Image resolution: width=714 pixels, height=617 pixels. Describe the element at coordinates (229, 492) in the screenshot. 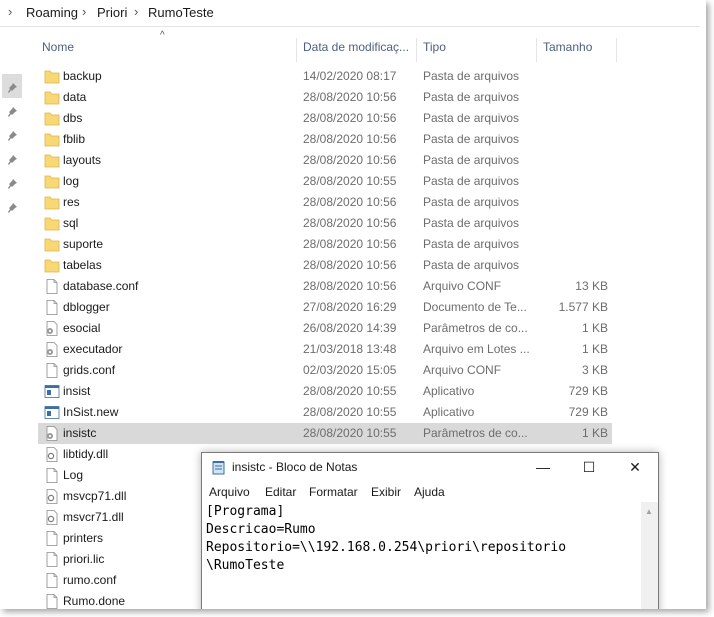

I see `menu-arquivo: Arquivo` at that location.